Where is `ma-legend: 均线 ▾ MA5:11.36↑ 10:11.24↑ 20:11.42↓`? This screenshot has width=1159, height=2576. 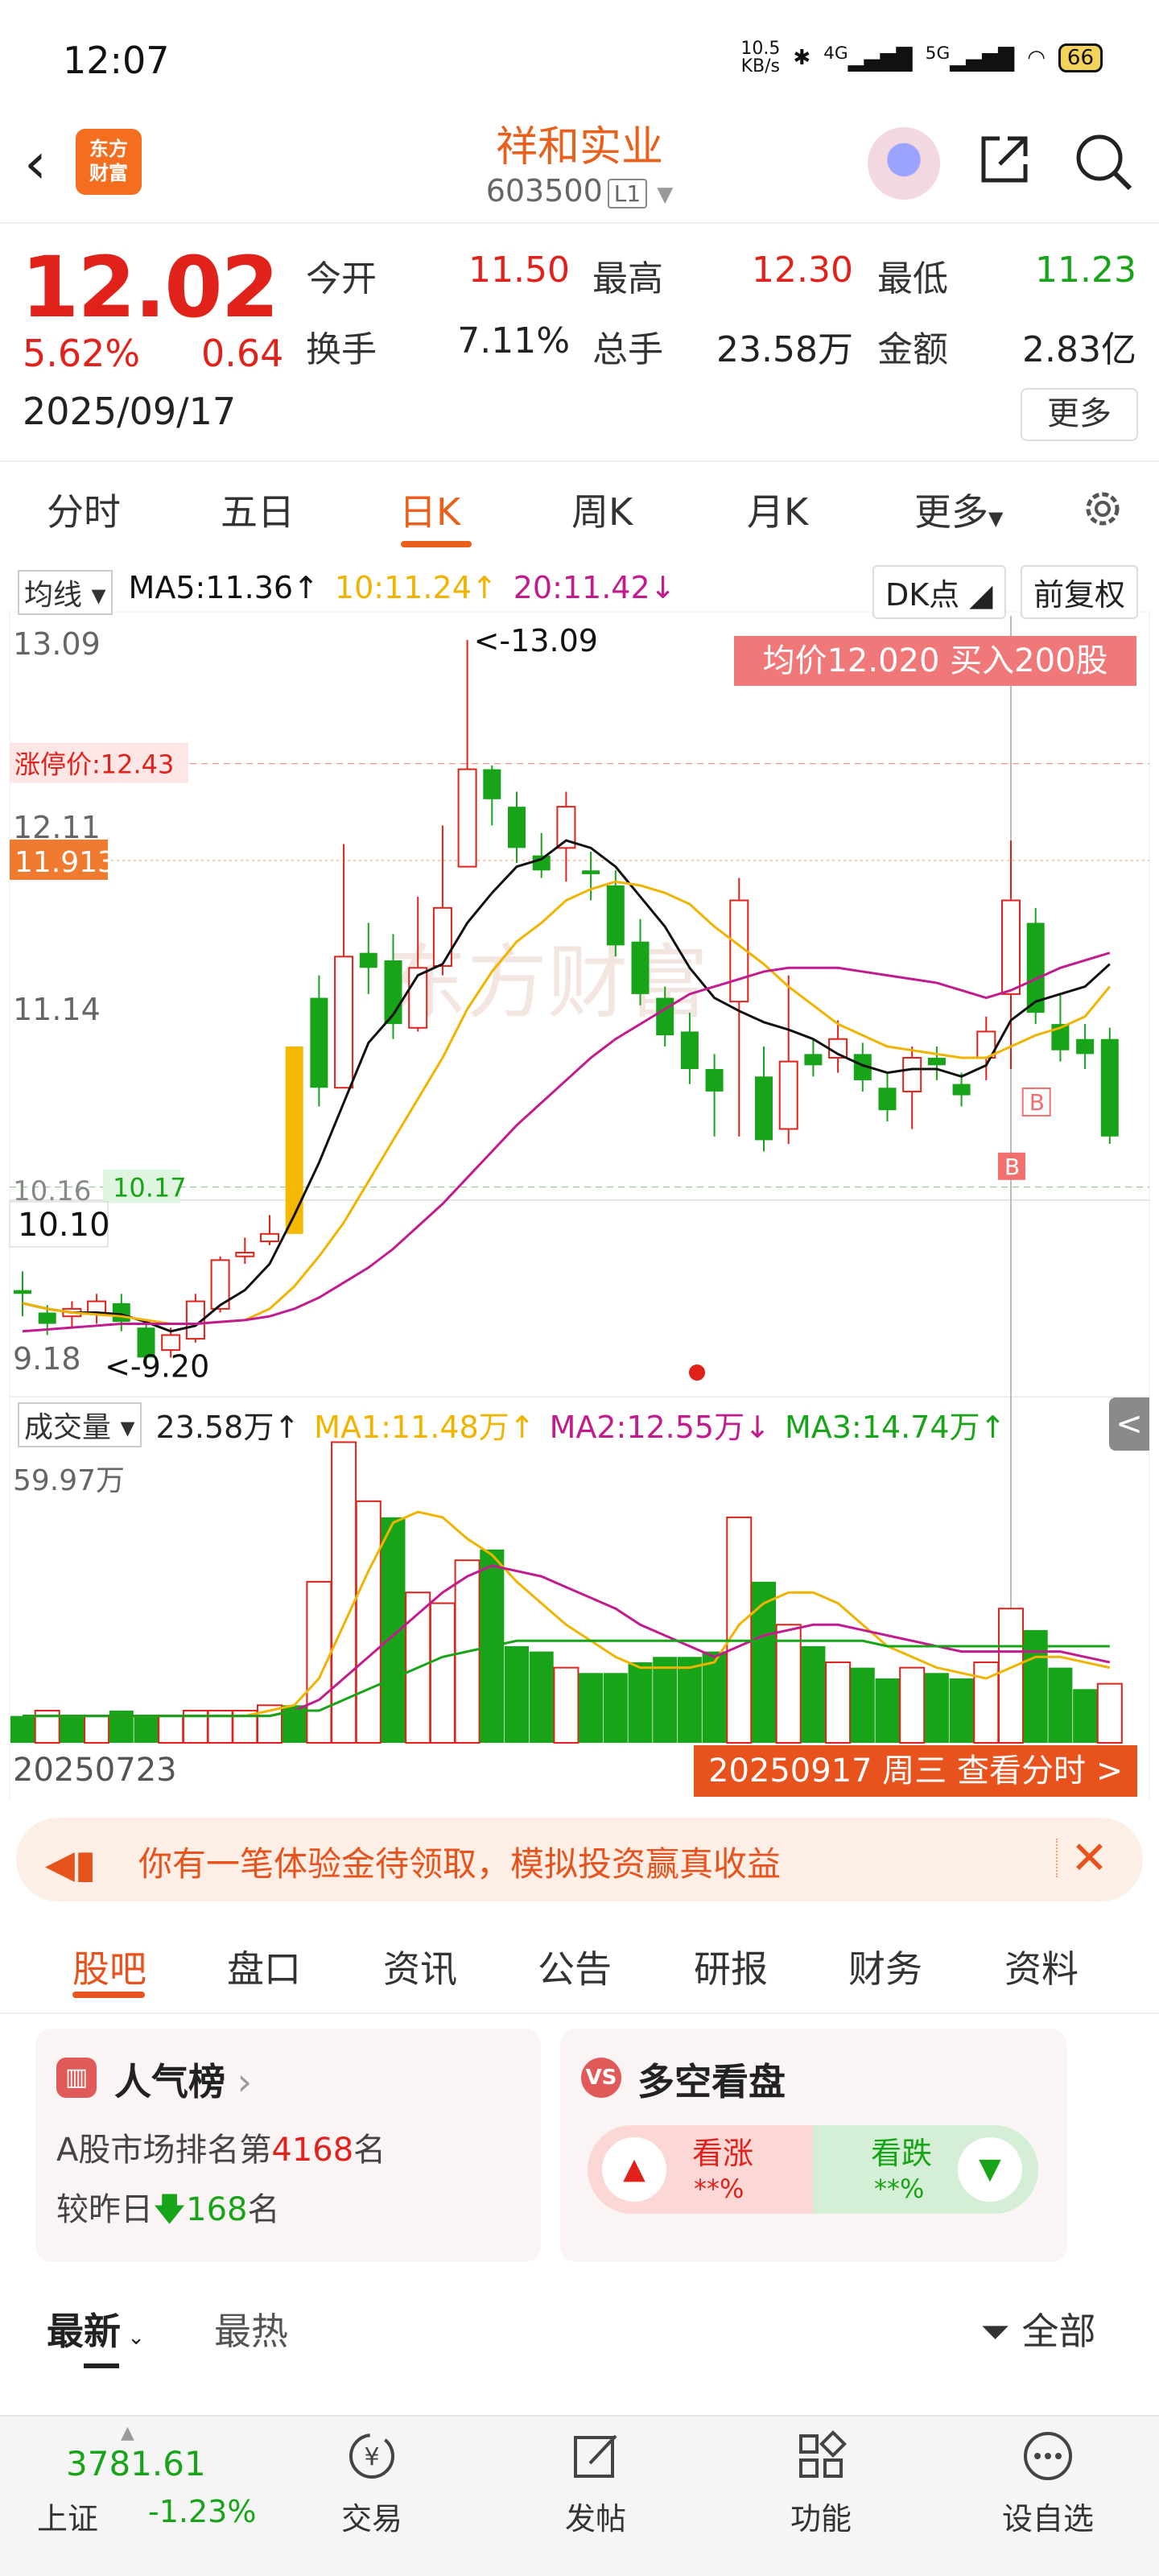
ma-legend: 均线 ▾ MA5:11.36↑ 10:11.24↑ 20:11.42↓ is located at coordinates (347, 592).